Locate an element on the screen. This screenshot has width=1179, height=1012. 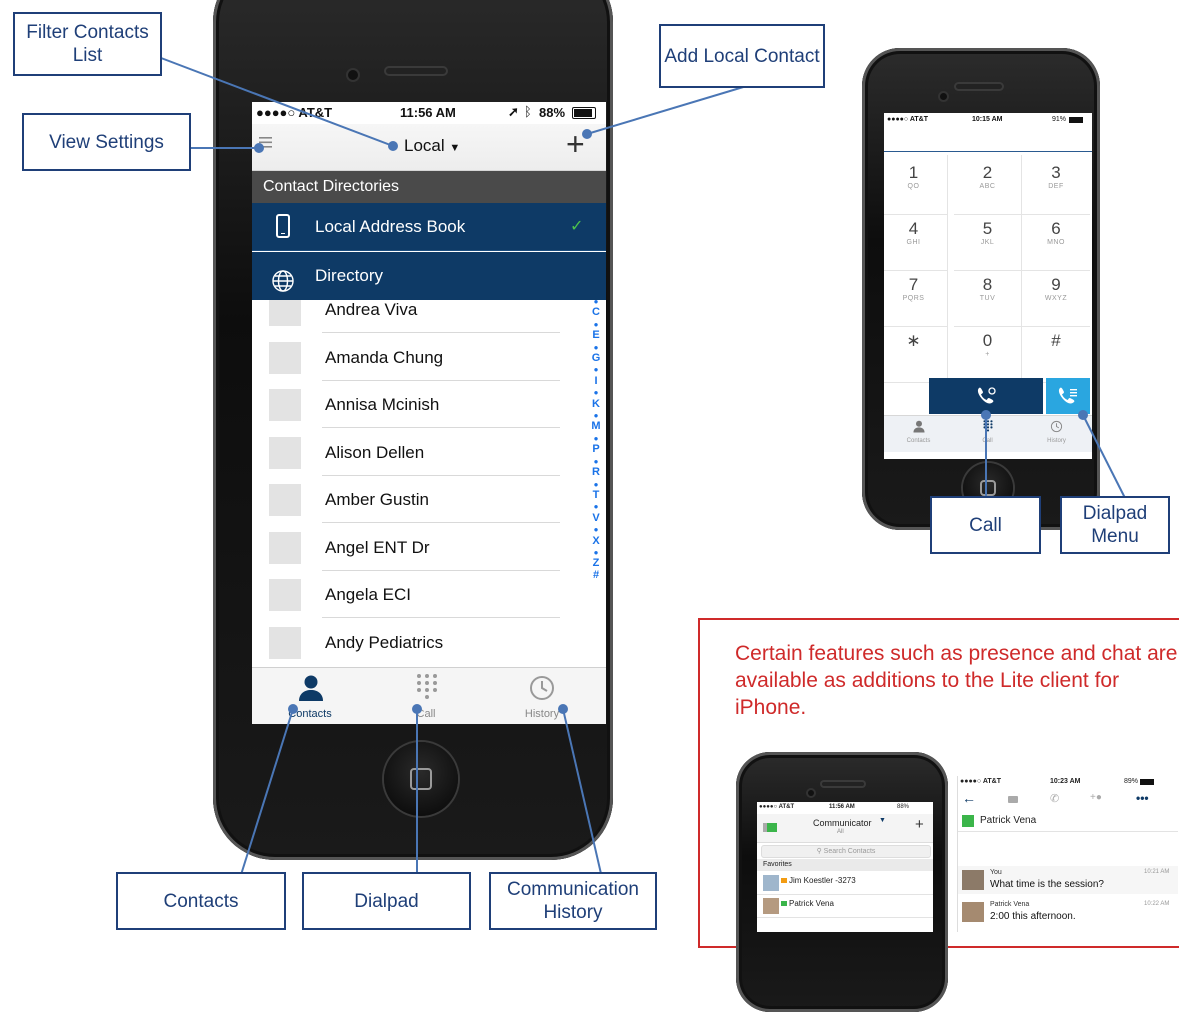
callout-dialpad-menu: Dialpad Menu is located at coordinates (1115, 525).